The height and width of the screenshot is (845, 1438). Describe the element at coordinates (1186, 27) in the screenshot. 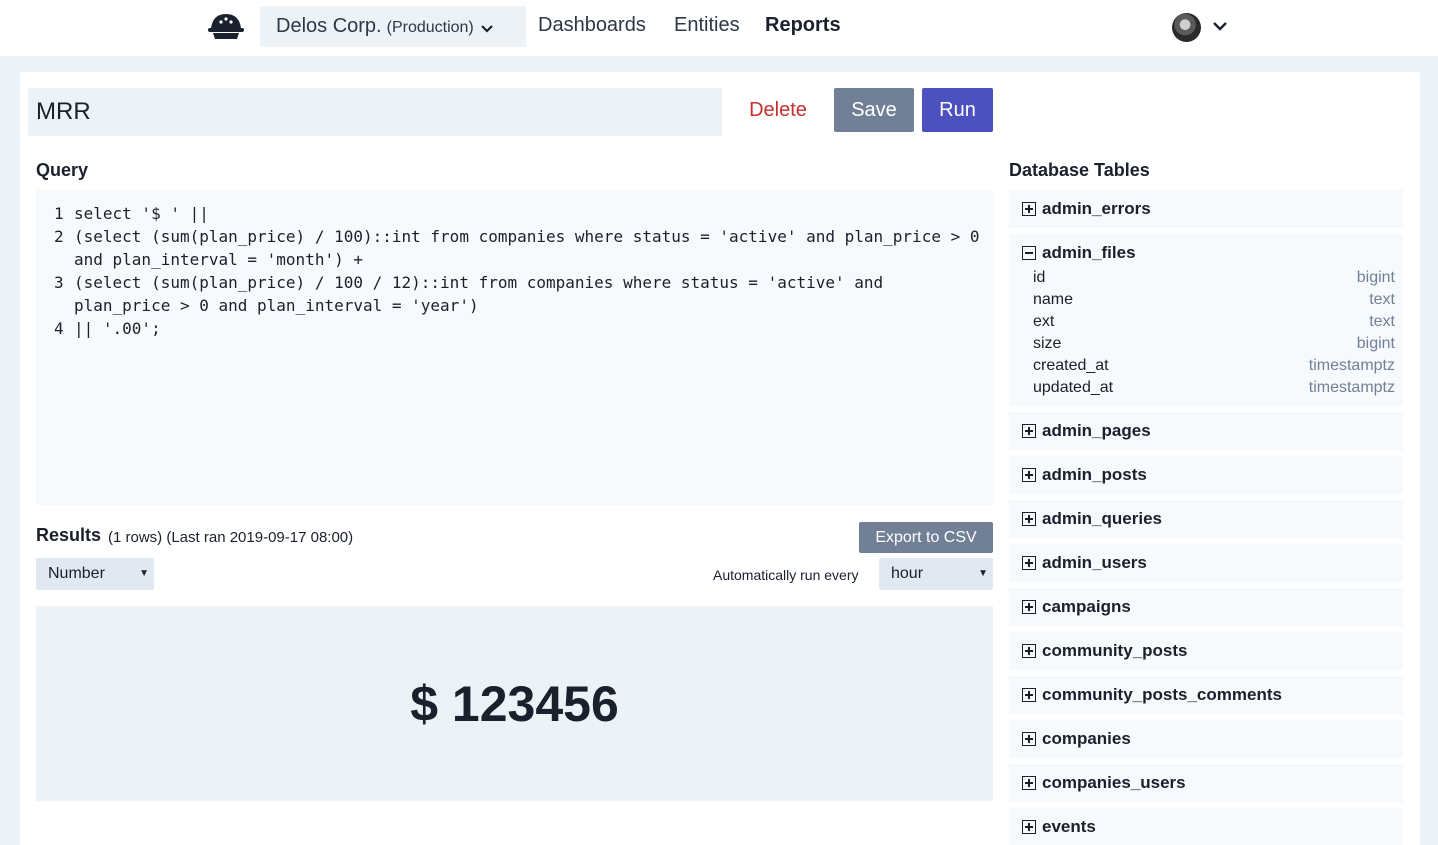

I see `user-avatar` at that location.